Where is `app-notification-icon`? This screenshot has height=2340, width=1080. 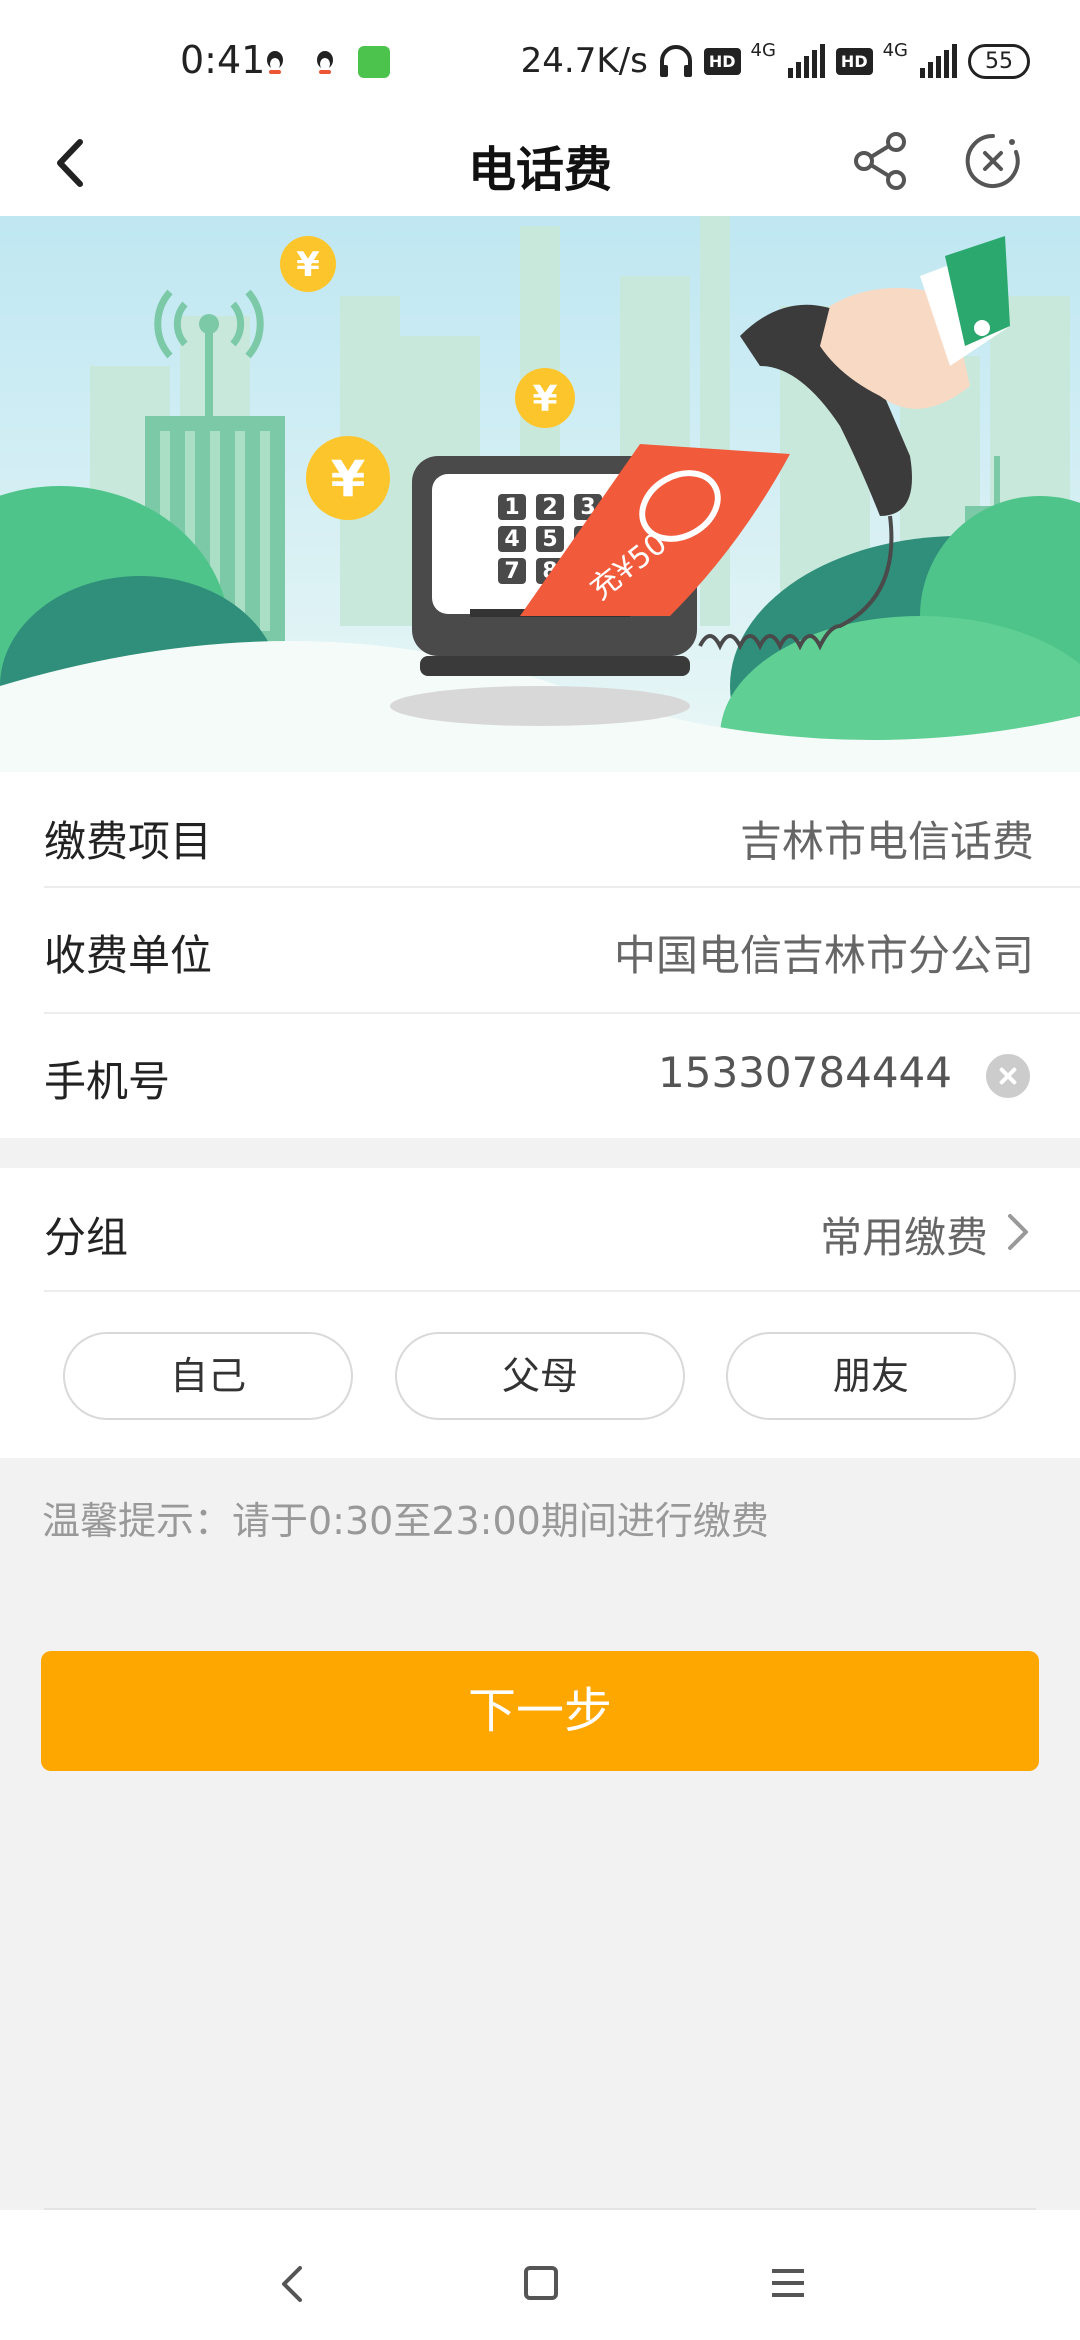 app-notification-icon is located at coordinates (374, 62).